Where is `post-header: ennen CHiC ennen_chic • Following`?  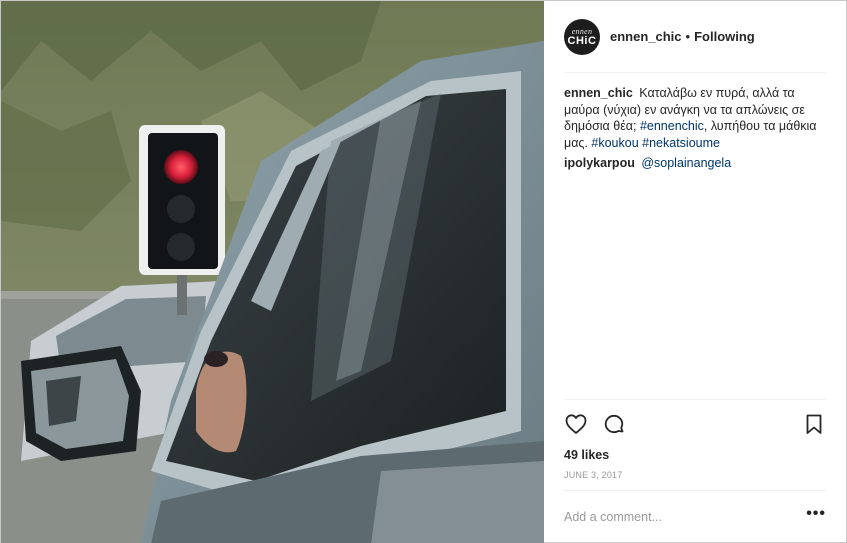 post-header: ennen CHiC ennen_chic • Following is located at coordinates (695, 37).